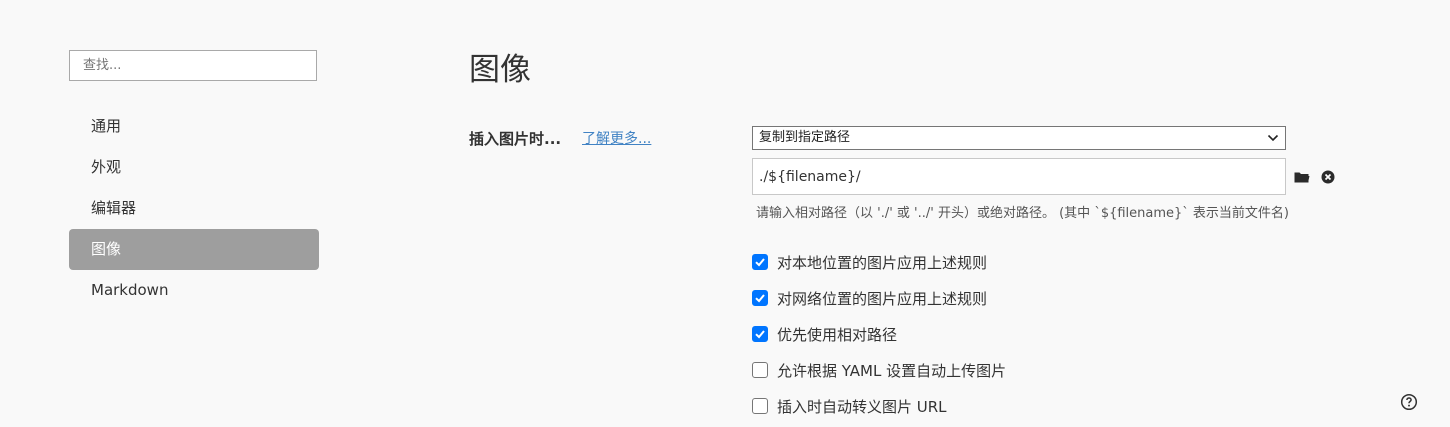  What do you see at coordinates (1302, 177) in the screenshot?
I see `folder-icon` at bounding box center [1302, 177].